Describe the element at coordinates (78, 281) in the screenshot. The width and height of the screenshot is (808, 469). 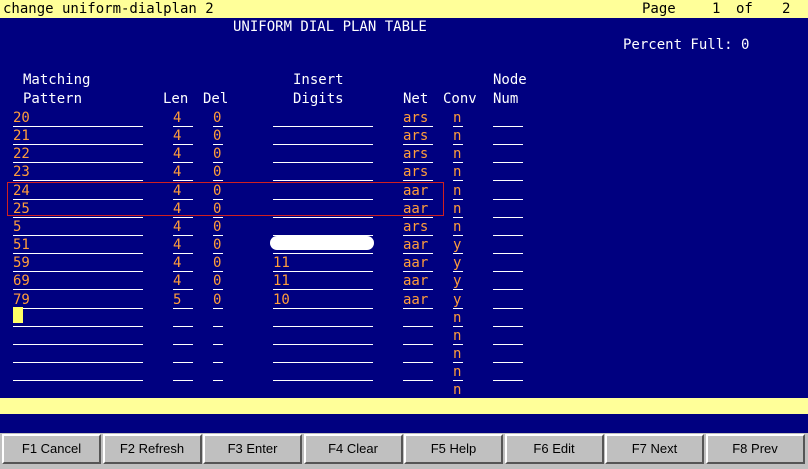
I see `field-pattern: 69` at that location.